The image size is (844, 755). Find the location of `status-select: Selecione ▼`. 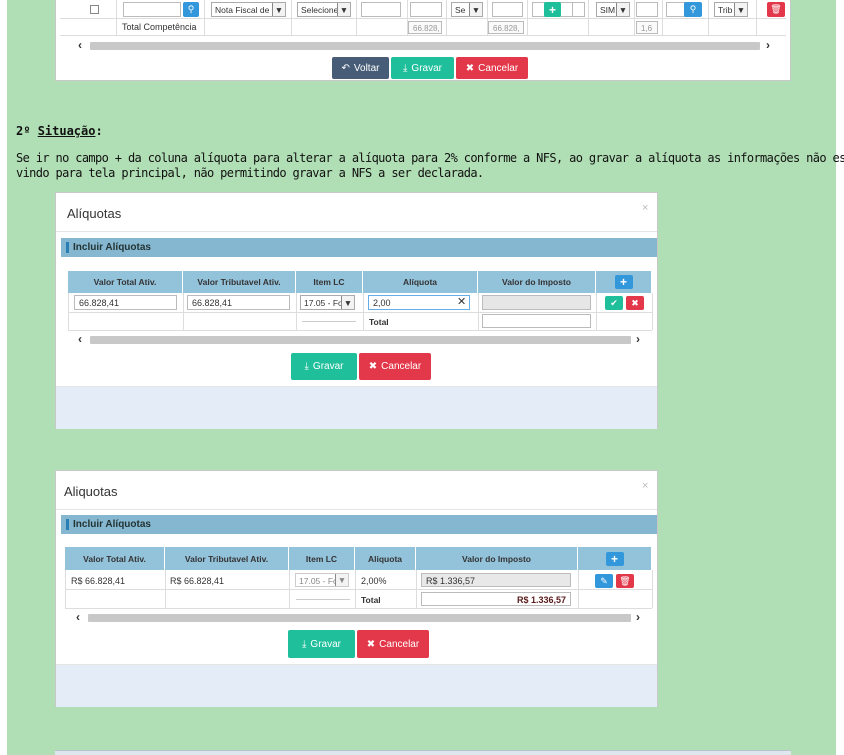

status-select: Selecione ▼ is located at coordinates (324, 9).